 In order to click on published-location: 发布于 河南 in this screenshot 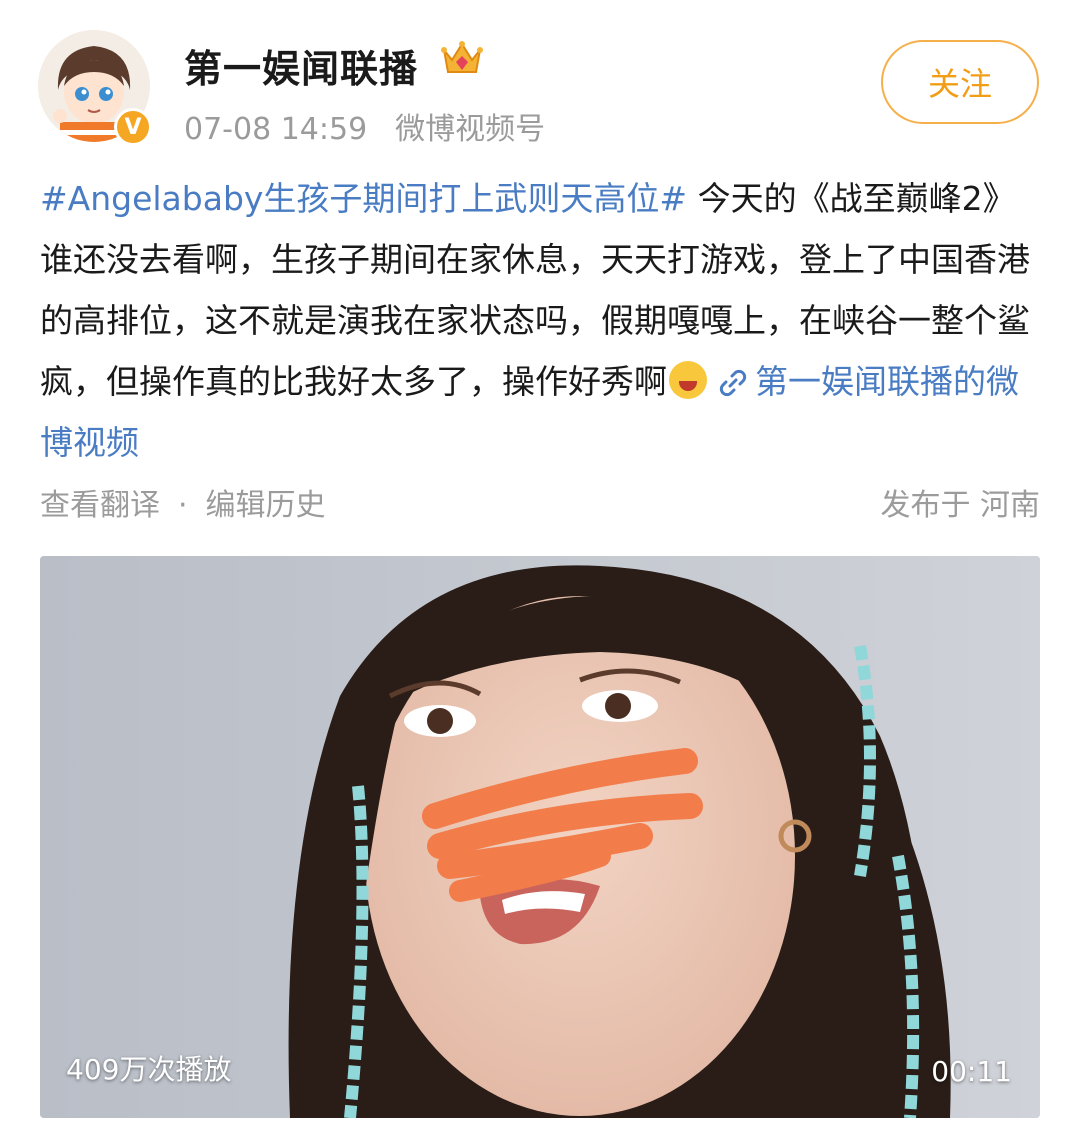, I will do `click(960, 505)`.